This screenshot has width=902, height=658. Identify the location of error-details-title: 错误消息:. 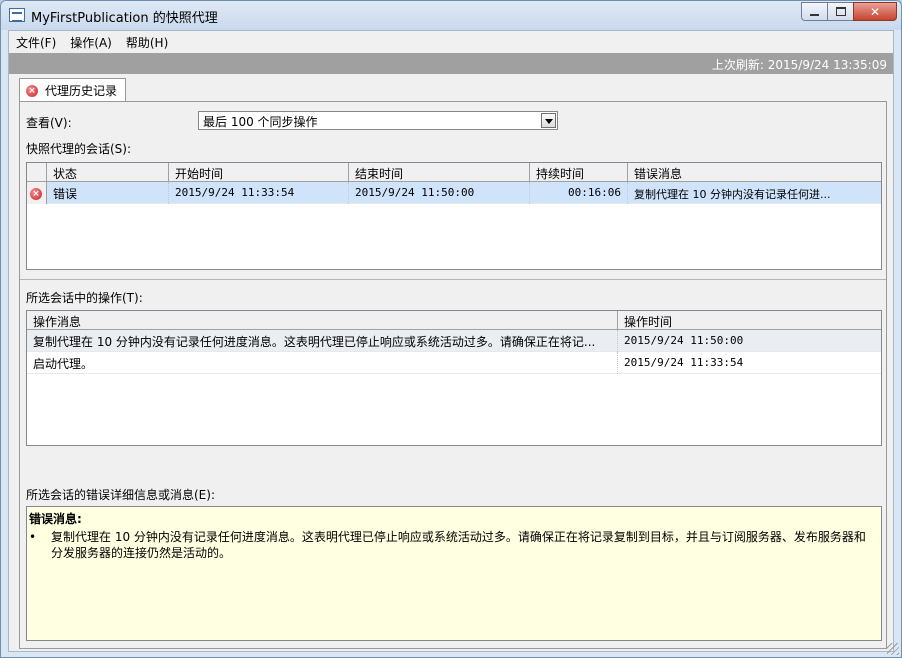
(55, 519).